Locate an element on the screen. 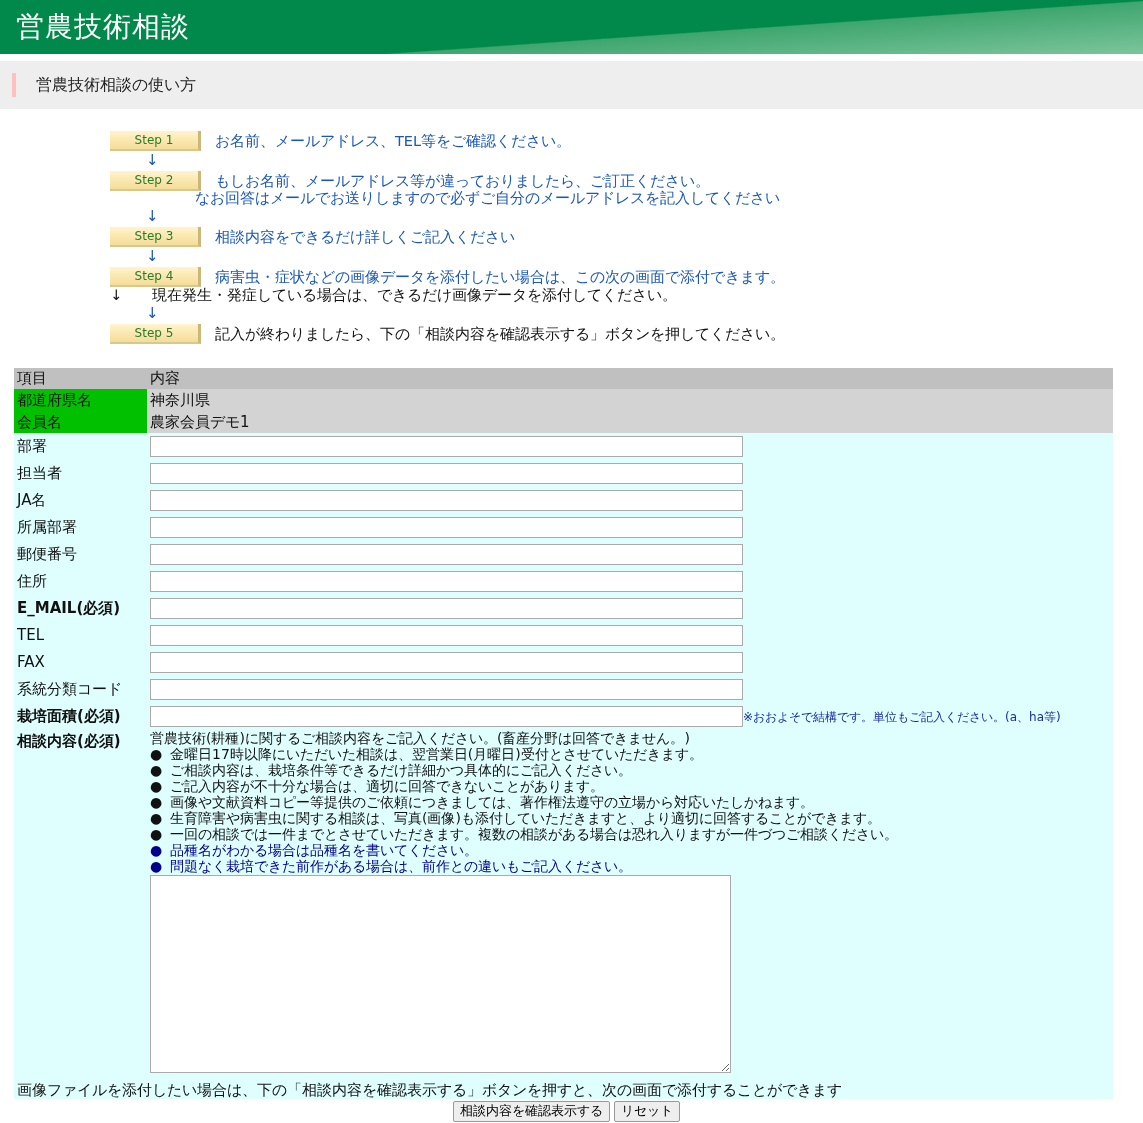  instruction-text: 画像や文献資料コピー等提供のご依頼につきましては、著作権法遵守の立場から対応いたしかねます。 is located at coordinates (492, 802).